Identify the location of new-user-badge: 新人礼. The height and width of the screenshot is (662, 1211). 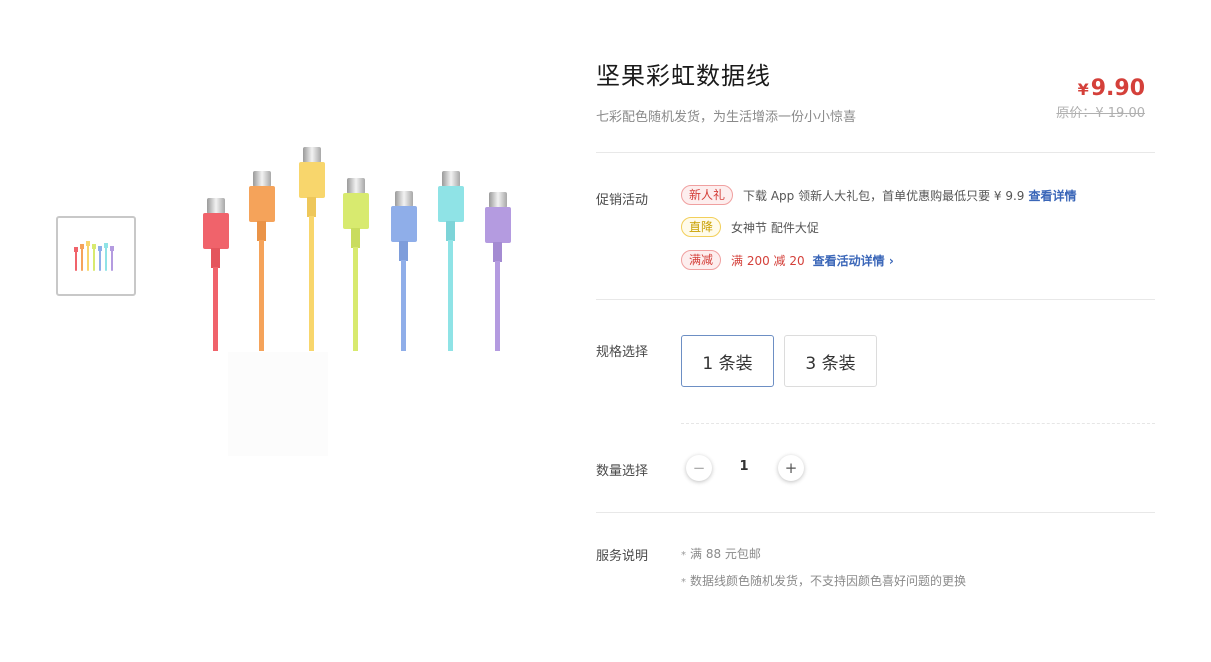
(707, 195).